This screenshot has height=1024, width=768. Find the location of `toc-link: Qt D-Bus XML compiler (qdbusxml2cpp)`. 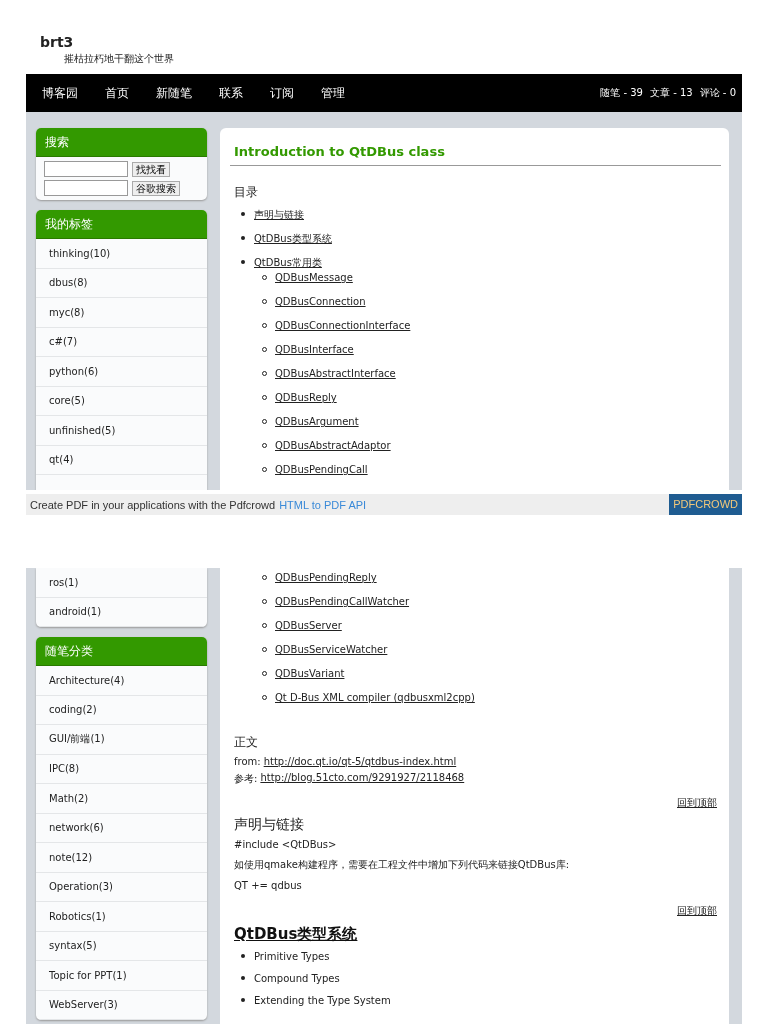

toc-link: Qt D-Bus XML compiler (qdbusxml2cpp) is located at coordinates (375, 697).